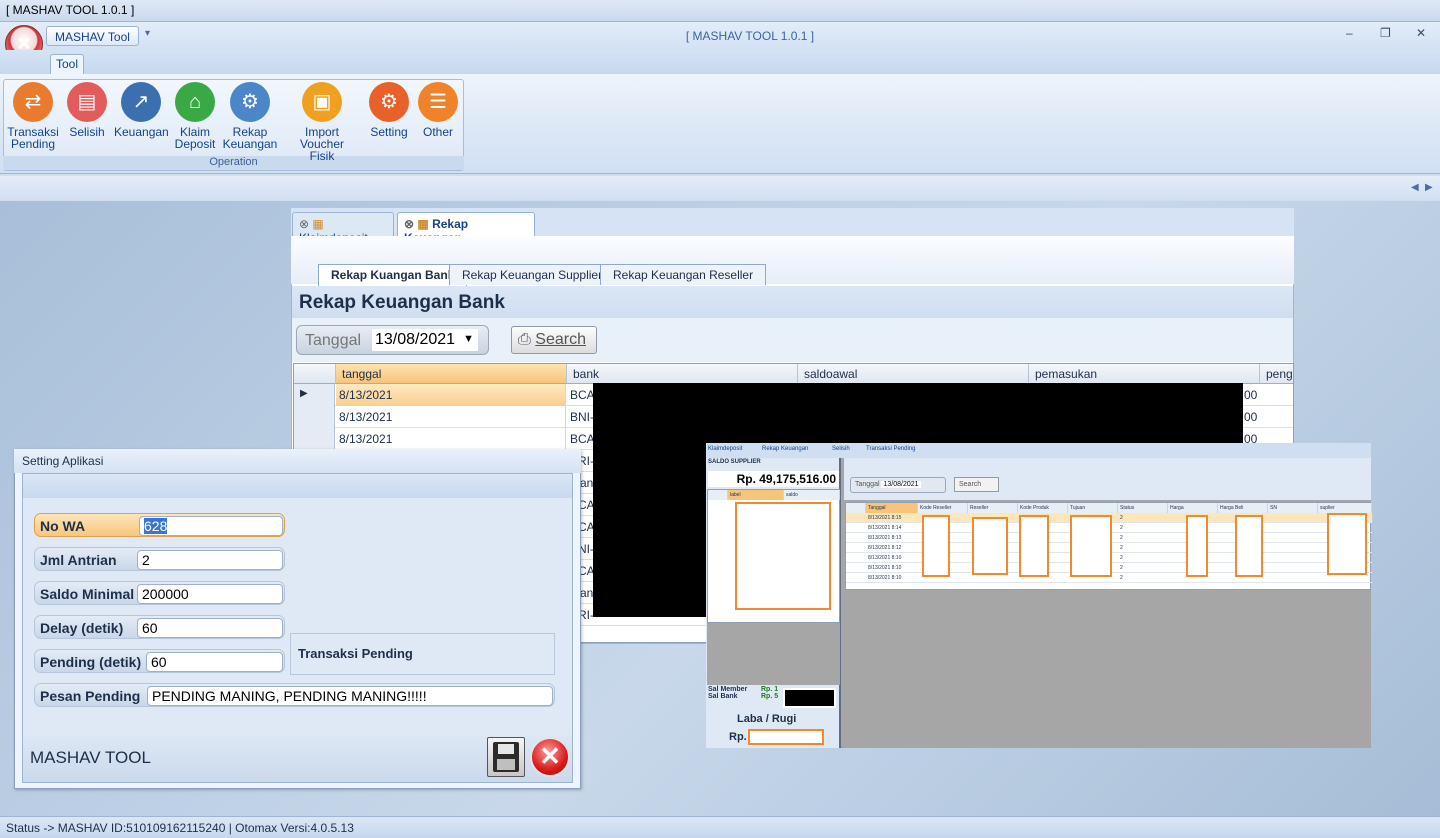  I want to click on search-button: ⎙ Search, so click(554, 340).